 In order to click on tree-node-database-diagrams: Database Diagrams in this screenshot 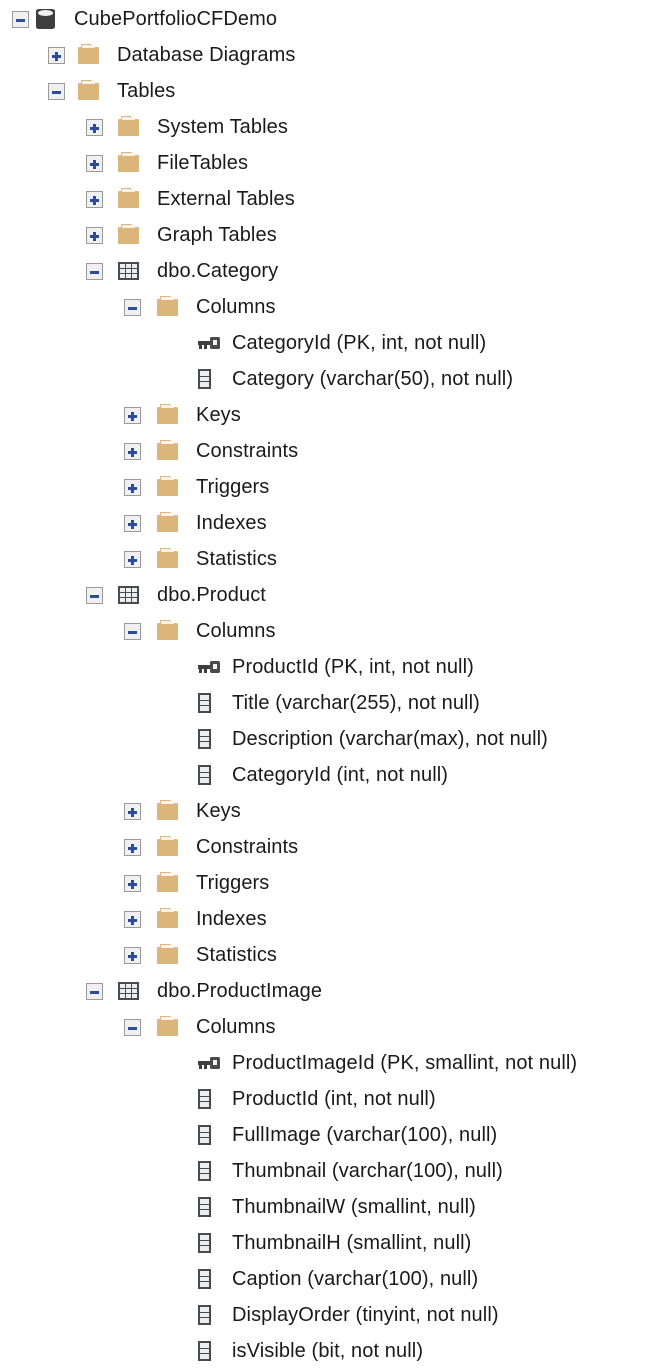, I will do `click(326, 55)`.